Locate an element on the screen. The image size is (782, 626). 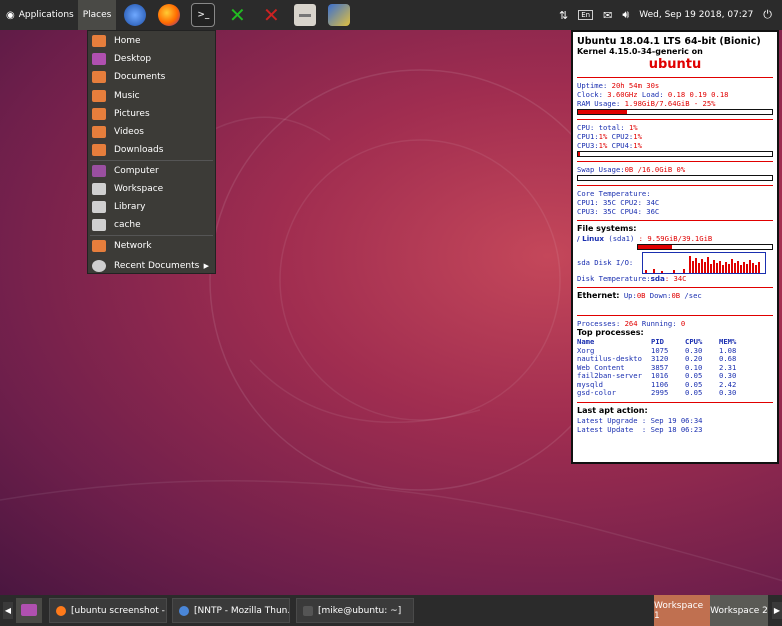
taskbar-item-terminal: [mike@ubuntu: ~] is located at coordinates (355, 610).